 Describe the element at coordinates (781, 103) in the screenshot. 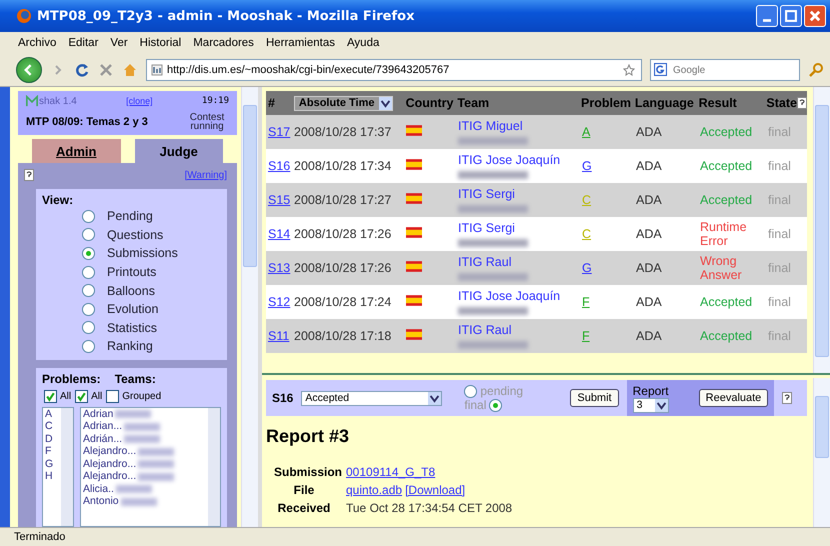

I see `column-header: State` at that location.